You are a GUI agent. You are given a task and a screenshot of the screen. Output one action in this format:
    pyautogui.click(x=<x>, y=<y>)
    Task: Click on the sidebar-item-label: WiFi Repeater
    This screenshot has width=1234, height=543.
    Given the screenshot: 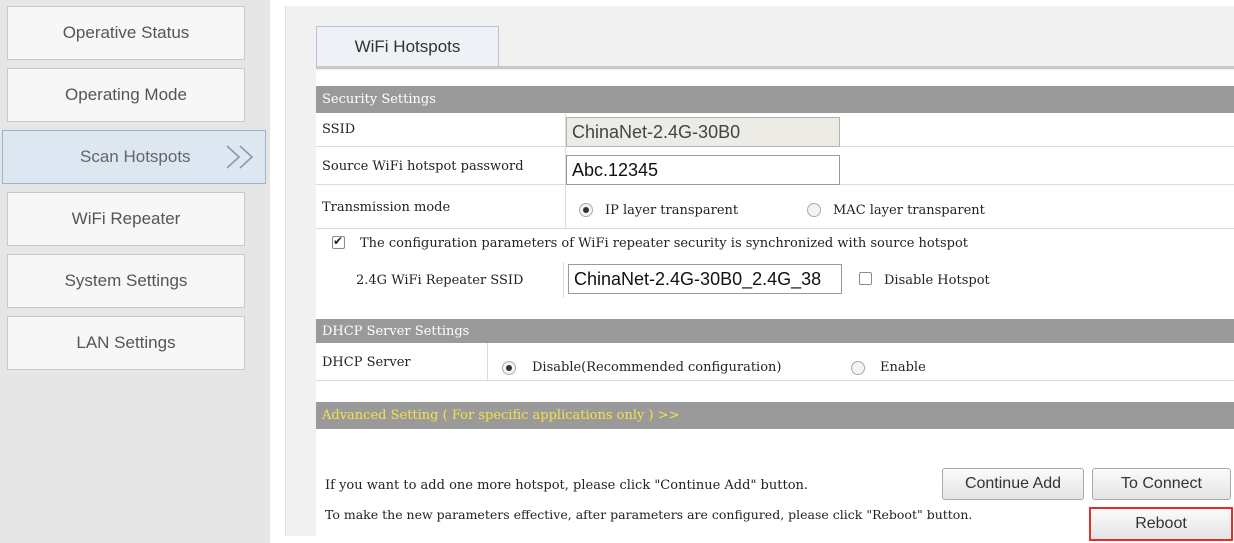 What is the action you would take?
    pyautogui.click(x=126, y=218)
    